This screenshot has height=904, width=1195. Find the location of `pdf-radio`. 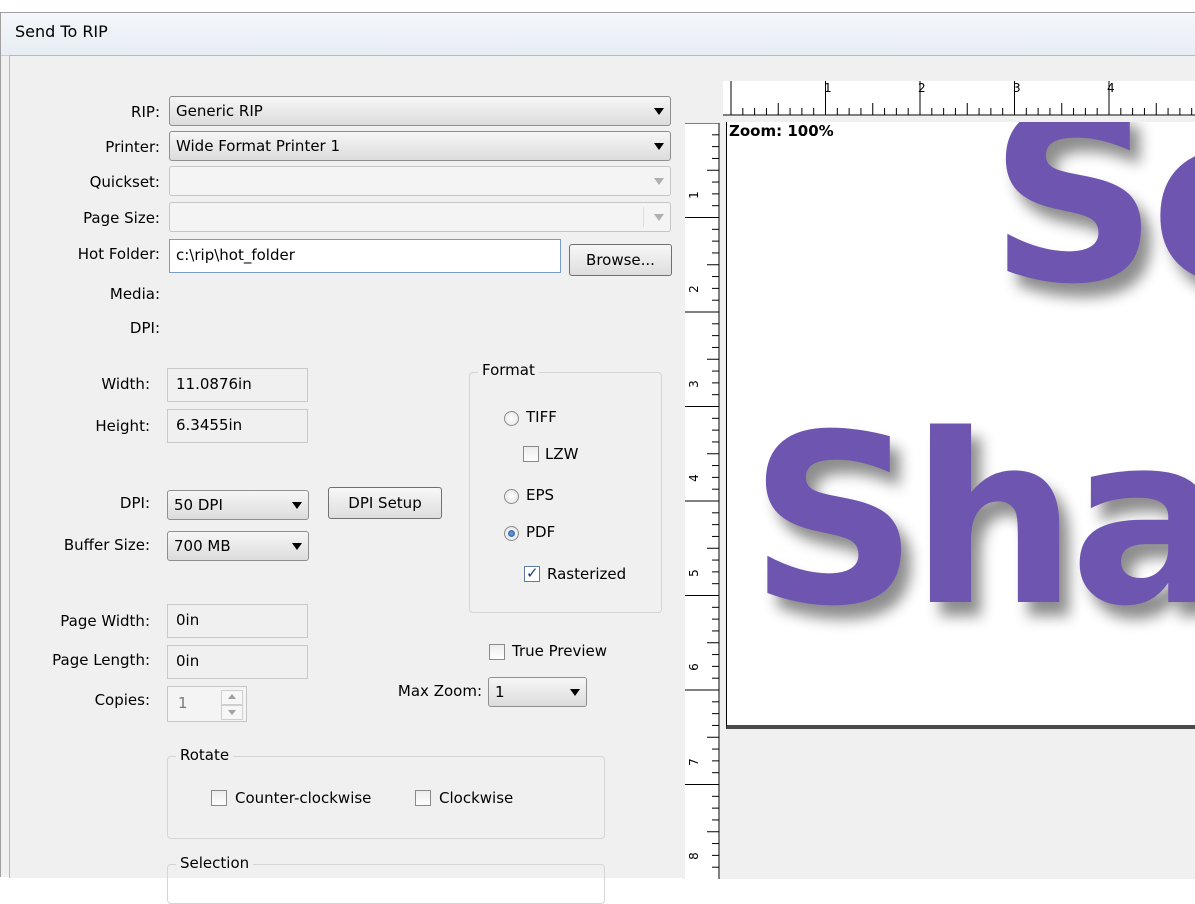

pdf-radio is located at coordinates (511, 533).